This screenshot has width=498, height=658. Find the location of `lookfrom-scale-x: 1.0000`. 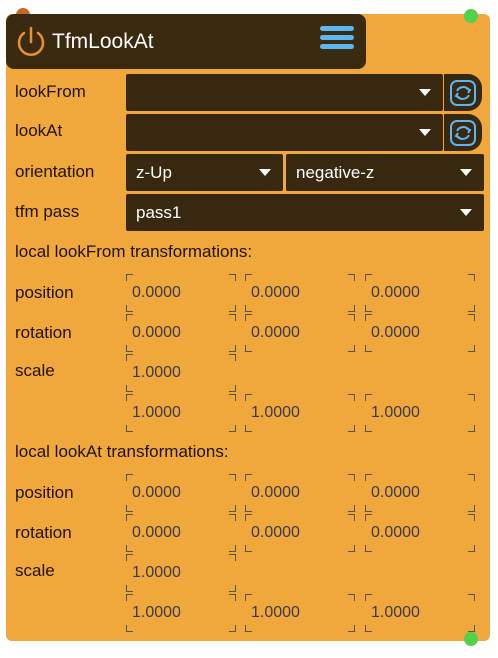

lookfrom-scale-x: 1.0000 is located at coordinates (181, 413).